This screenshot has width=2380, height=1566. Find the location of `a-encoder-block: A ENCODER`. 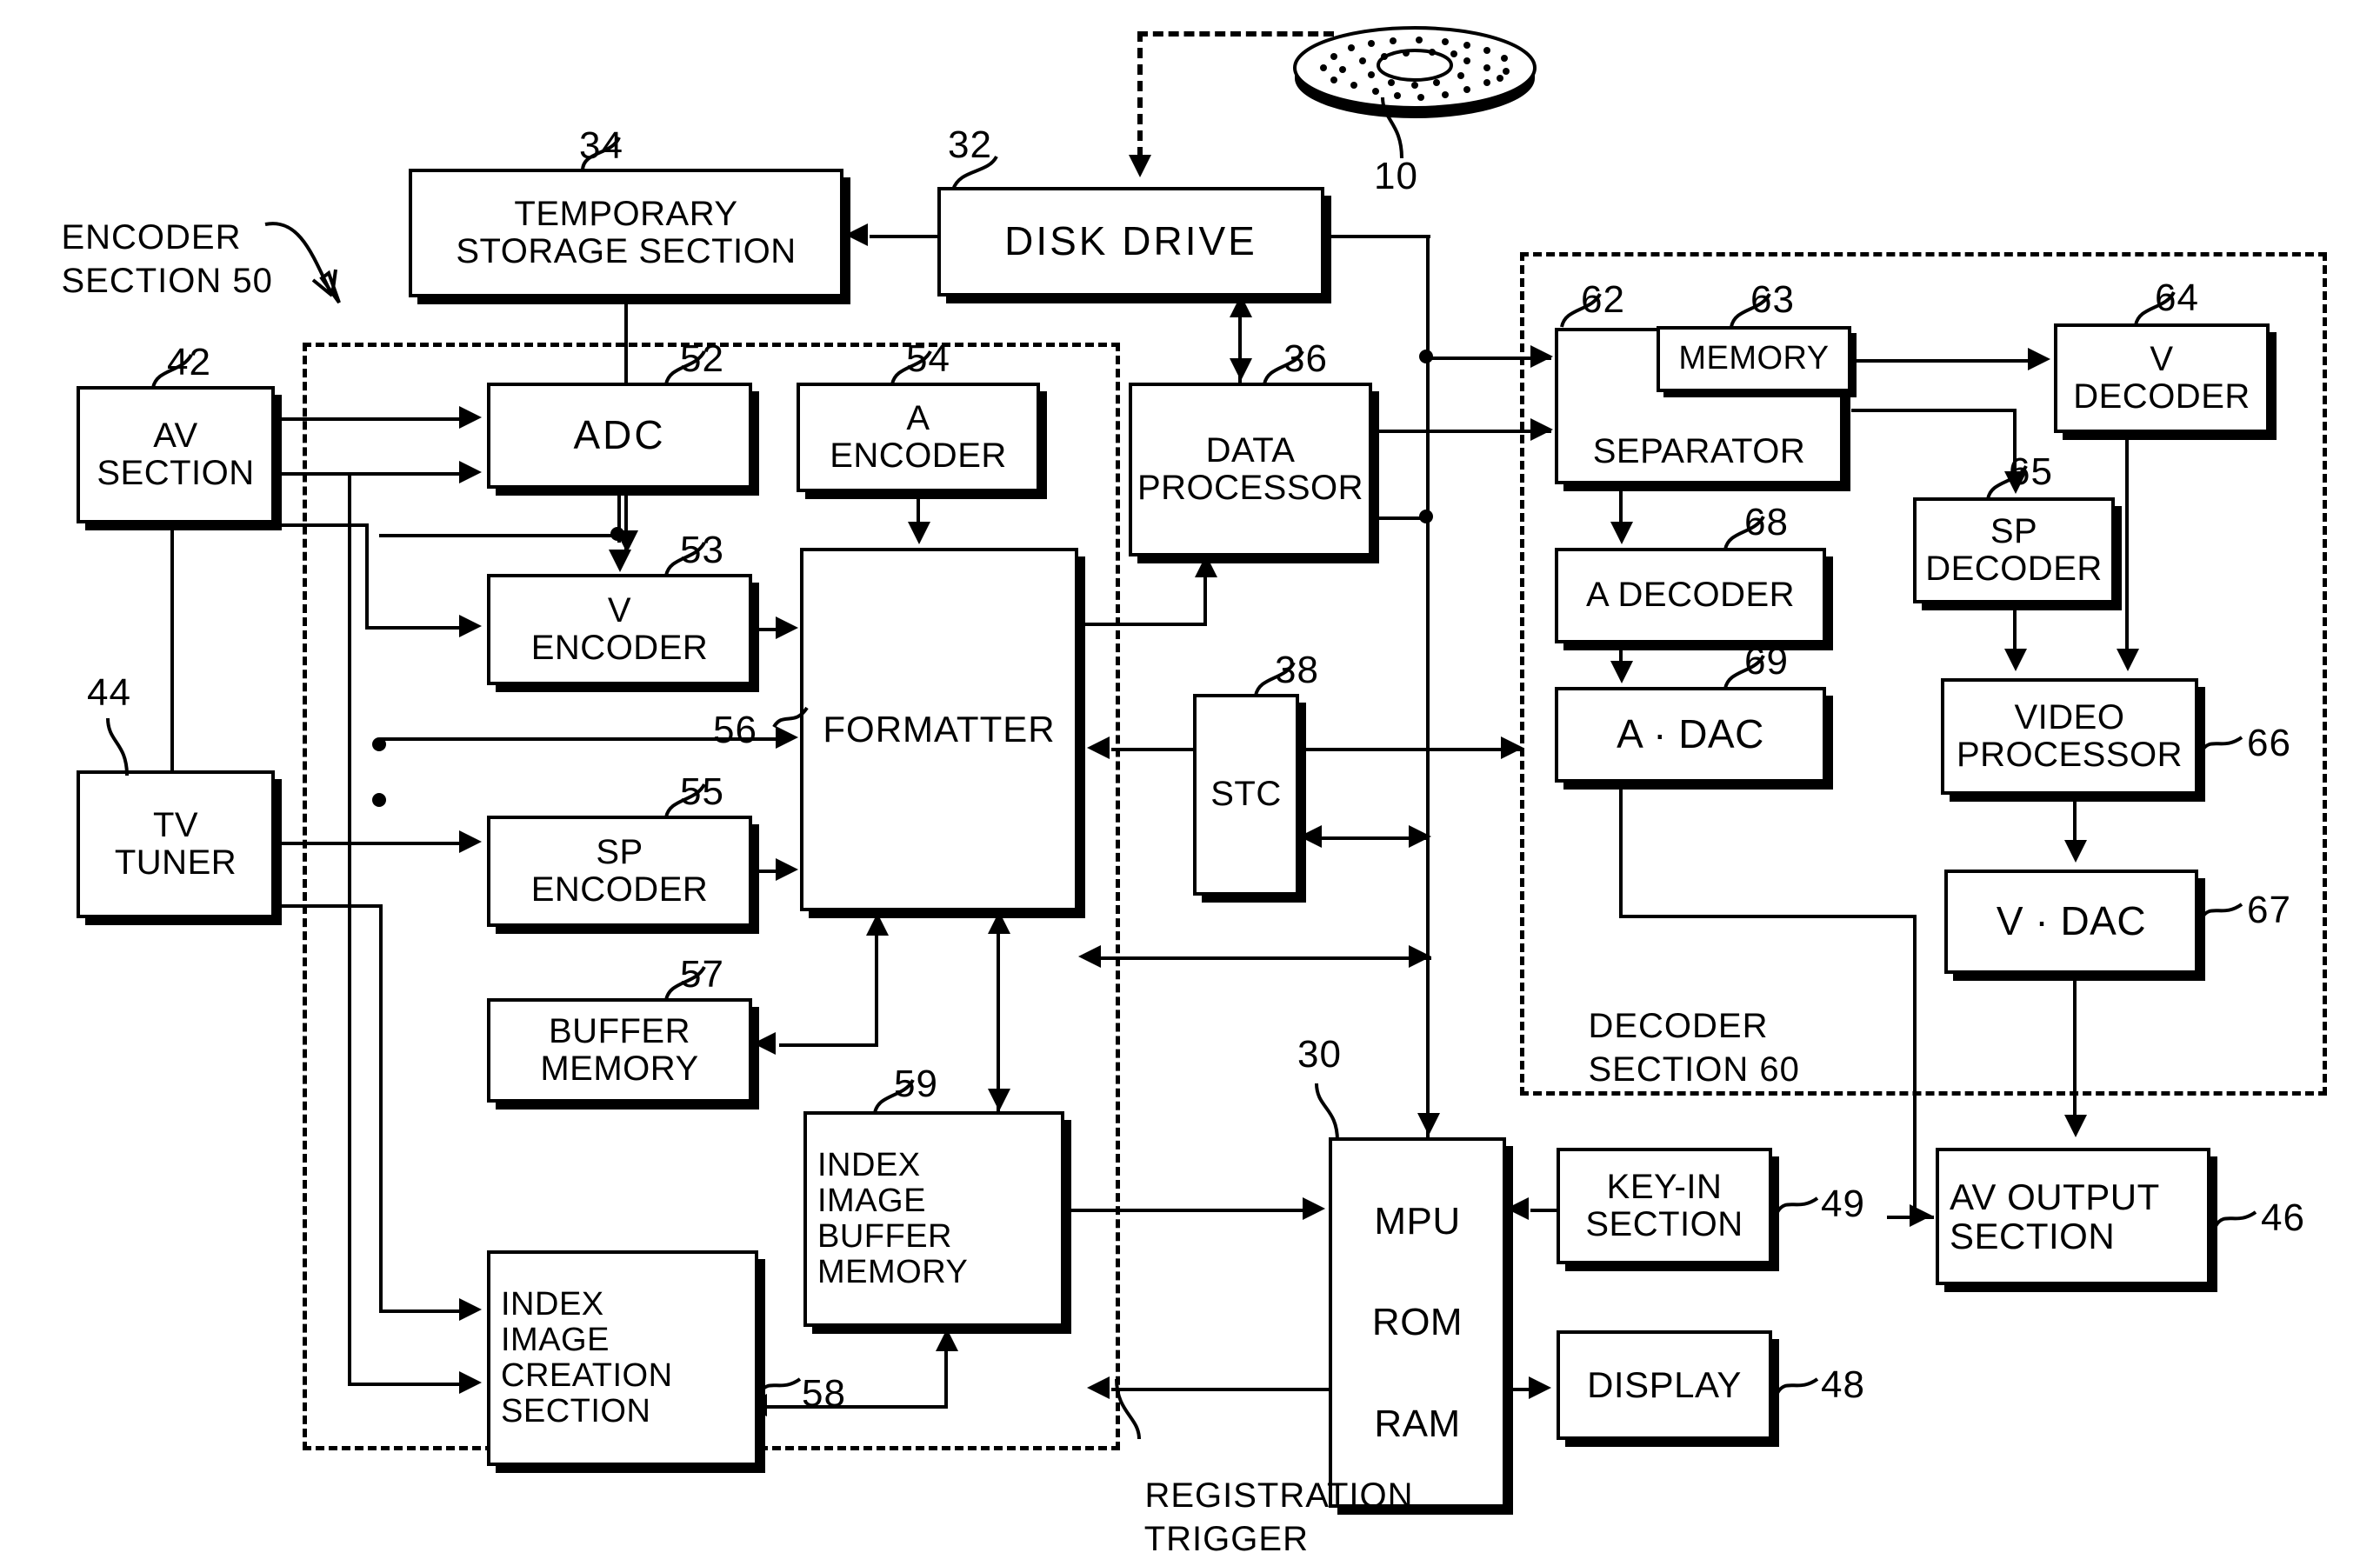

a-encoder-block: A ENCODER is located at coordinates (918, 438).